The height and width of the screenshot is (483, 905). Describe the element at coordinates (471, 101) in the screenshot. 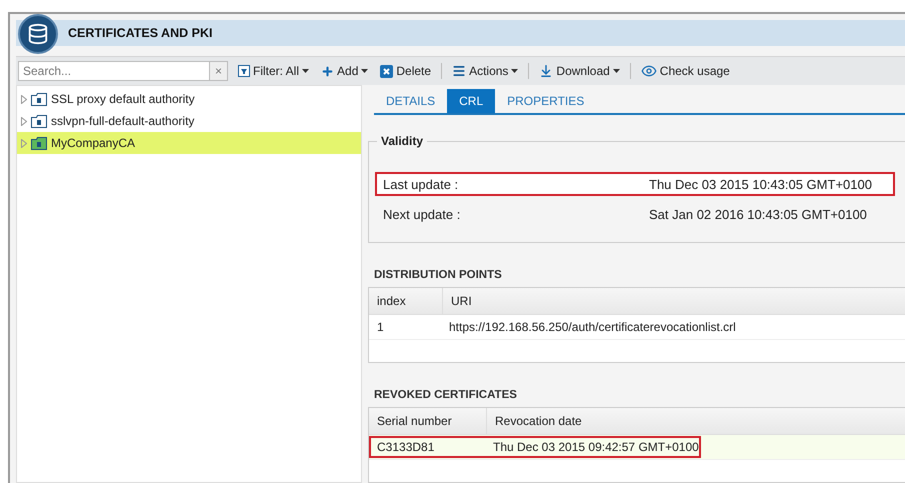

I see `tab: CRL` at that location.